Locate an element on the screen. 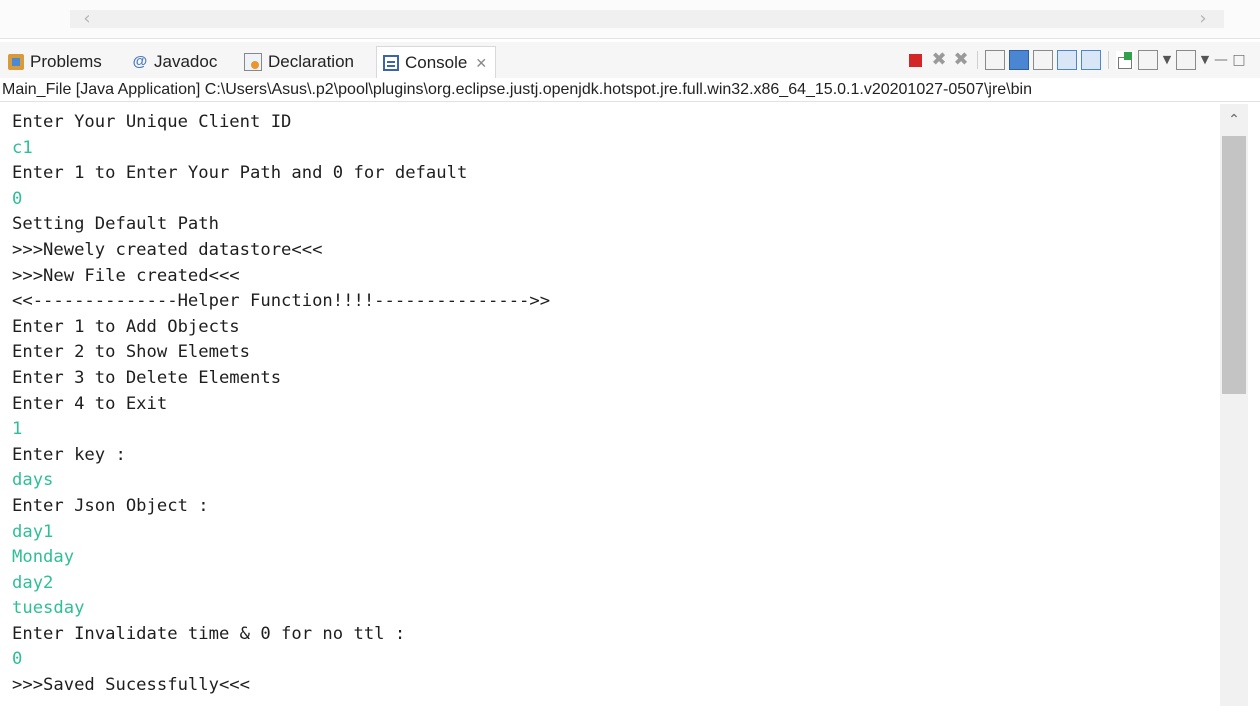 The image size is (1260, 706). tab-console-label: Console is located at coordinates (436, 62).